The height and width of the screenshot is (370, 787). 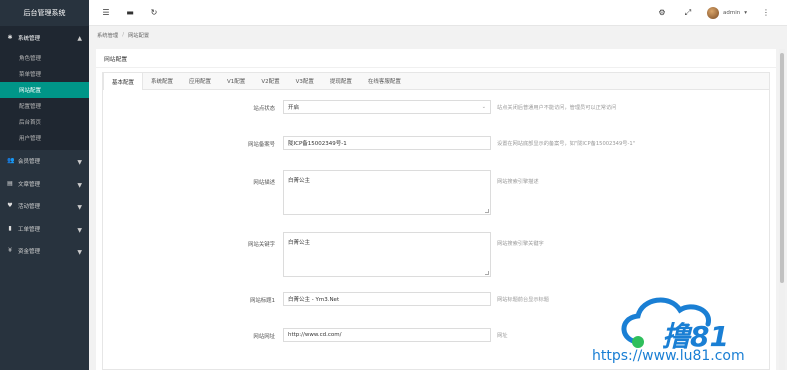 I want to click on watermark-url: https://www.lu81.com, so click(x=668, y=356).